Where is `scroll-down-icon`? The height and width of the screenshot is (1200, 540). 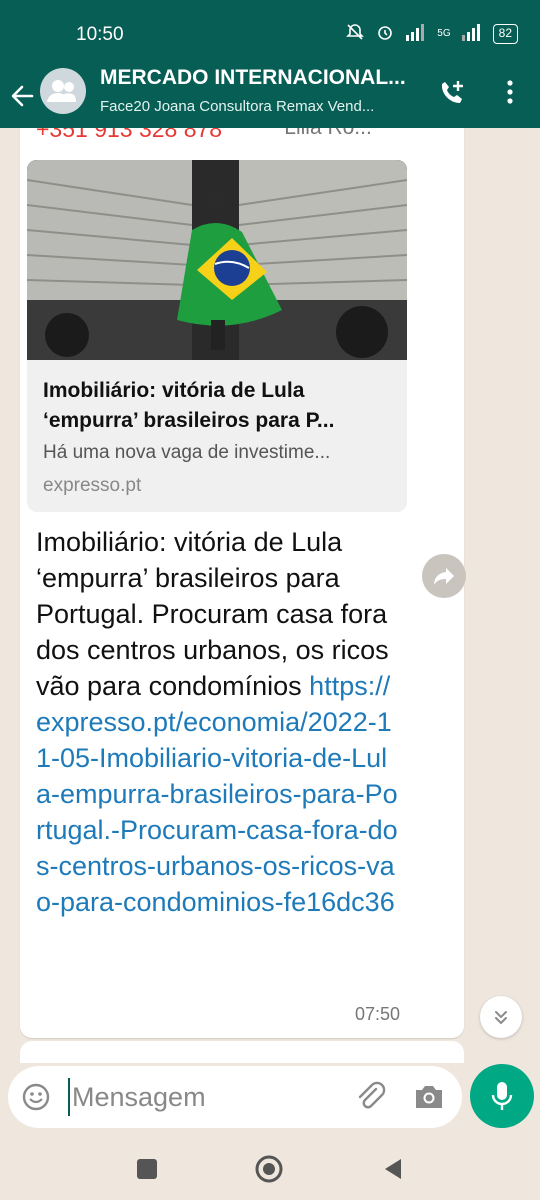 scroll-down-icon is located at coordinates (501, 1017).